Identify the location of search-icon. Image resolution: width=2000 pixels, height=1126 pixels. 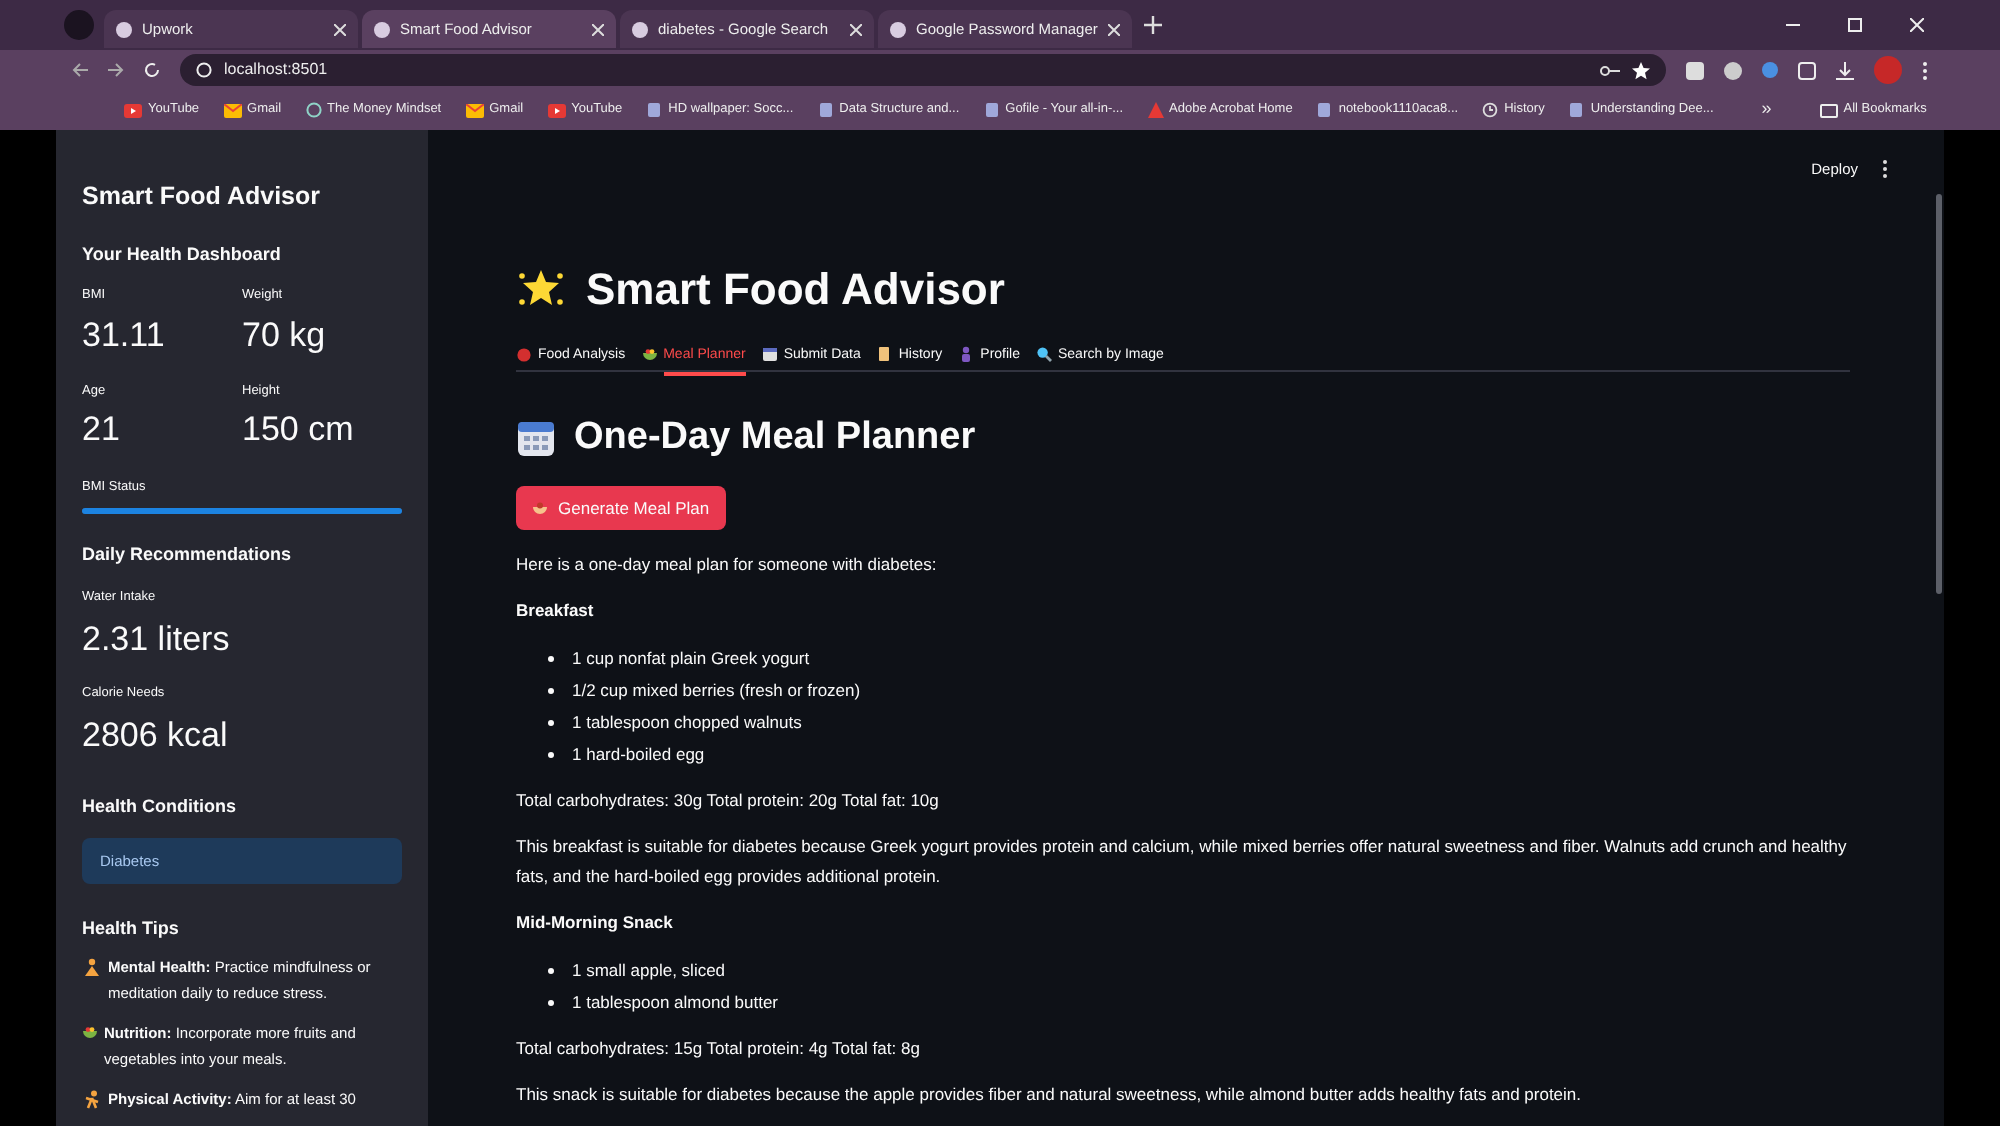
(1044, 353).